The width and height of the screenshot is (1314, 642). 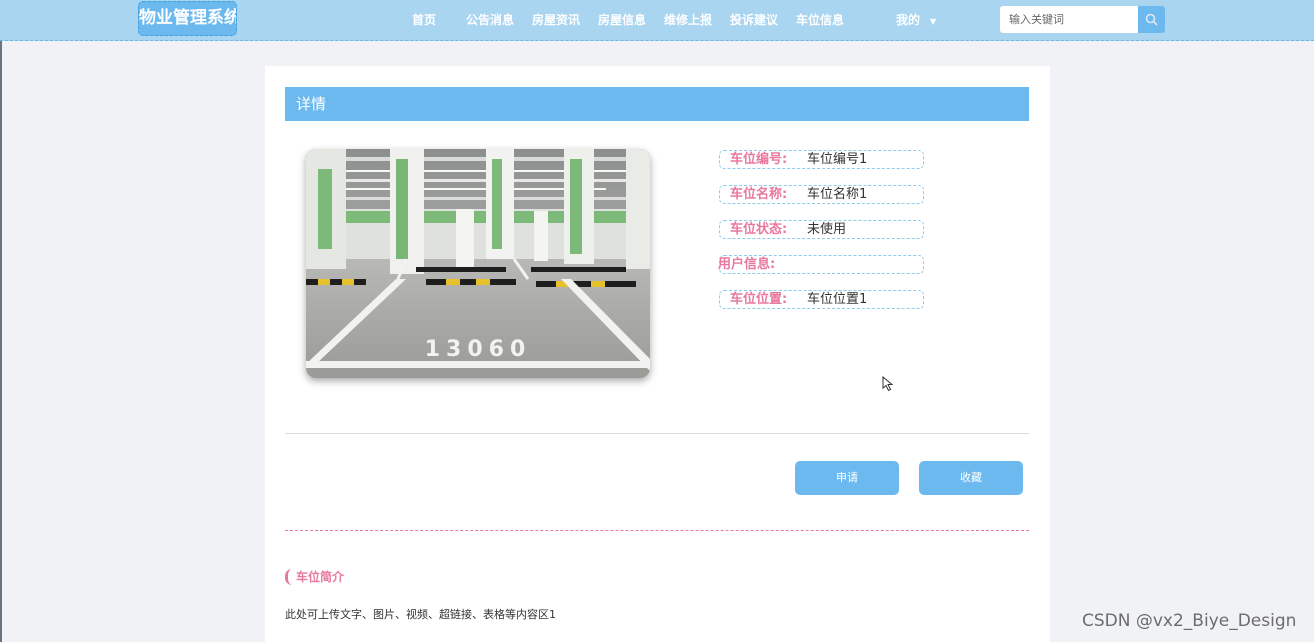 What do you see at coordinates (424, 20) in the screenshot?
I see `nav-home: 首页` at bounding box center [424, 20].